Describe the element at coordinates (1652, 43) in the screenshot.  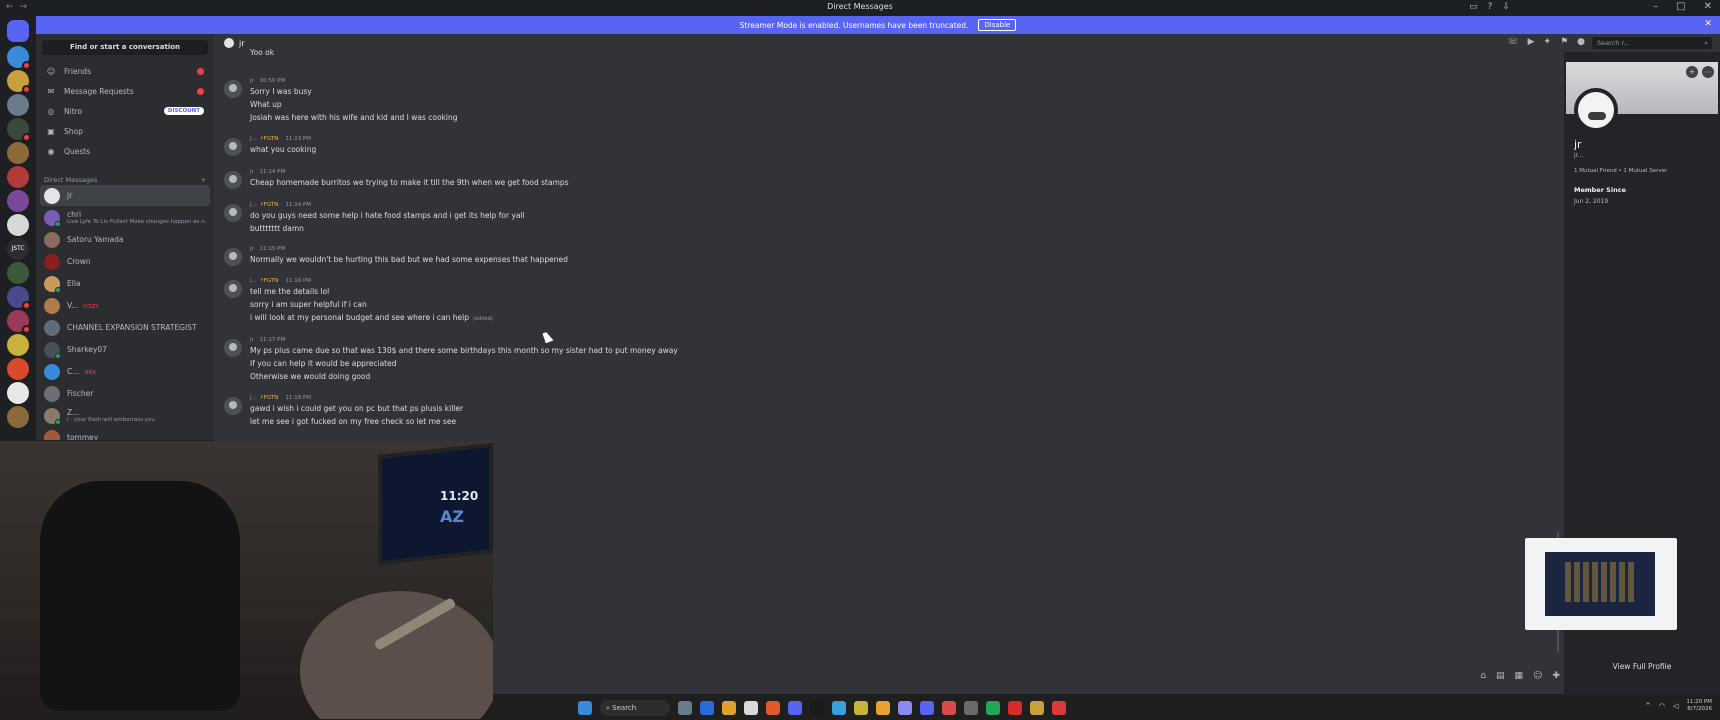
I see `search-input: Search r... ⌕` at that location.